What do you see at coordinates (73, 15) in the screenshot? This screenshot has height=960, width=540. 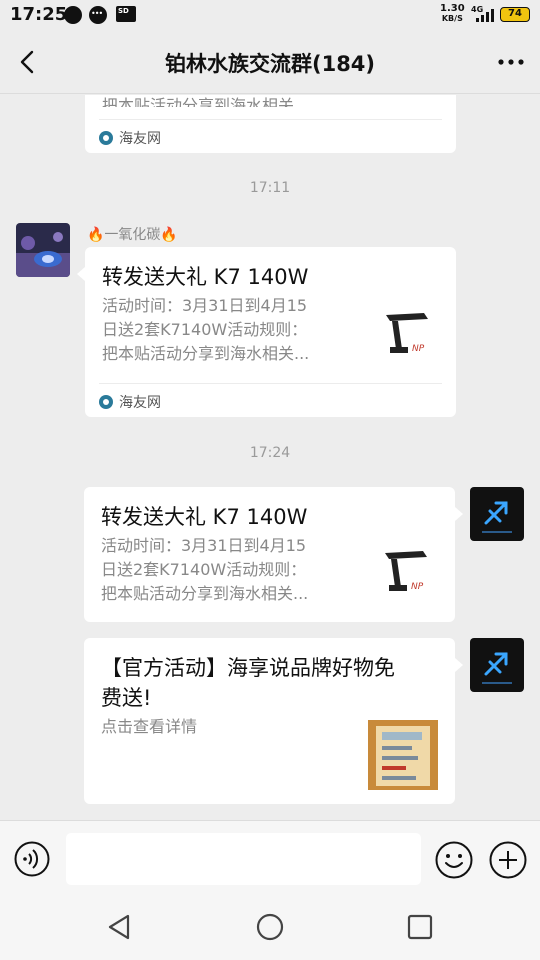 I see `chat-notification-icon` at bounding box center [73, 15].